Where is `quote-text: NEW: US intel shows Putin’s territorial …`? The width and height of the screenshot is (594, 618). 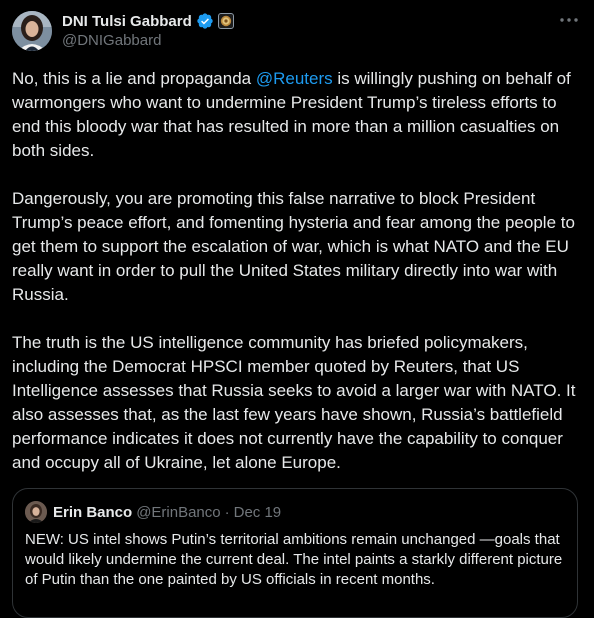
quote-text: NEW: US intel shows Putin’s territorial … is located at coordinates (294, 559).